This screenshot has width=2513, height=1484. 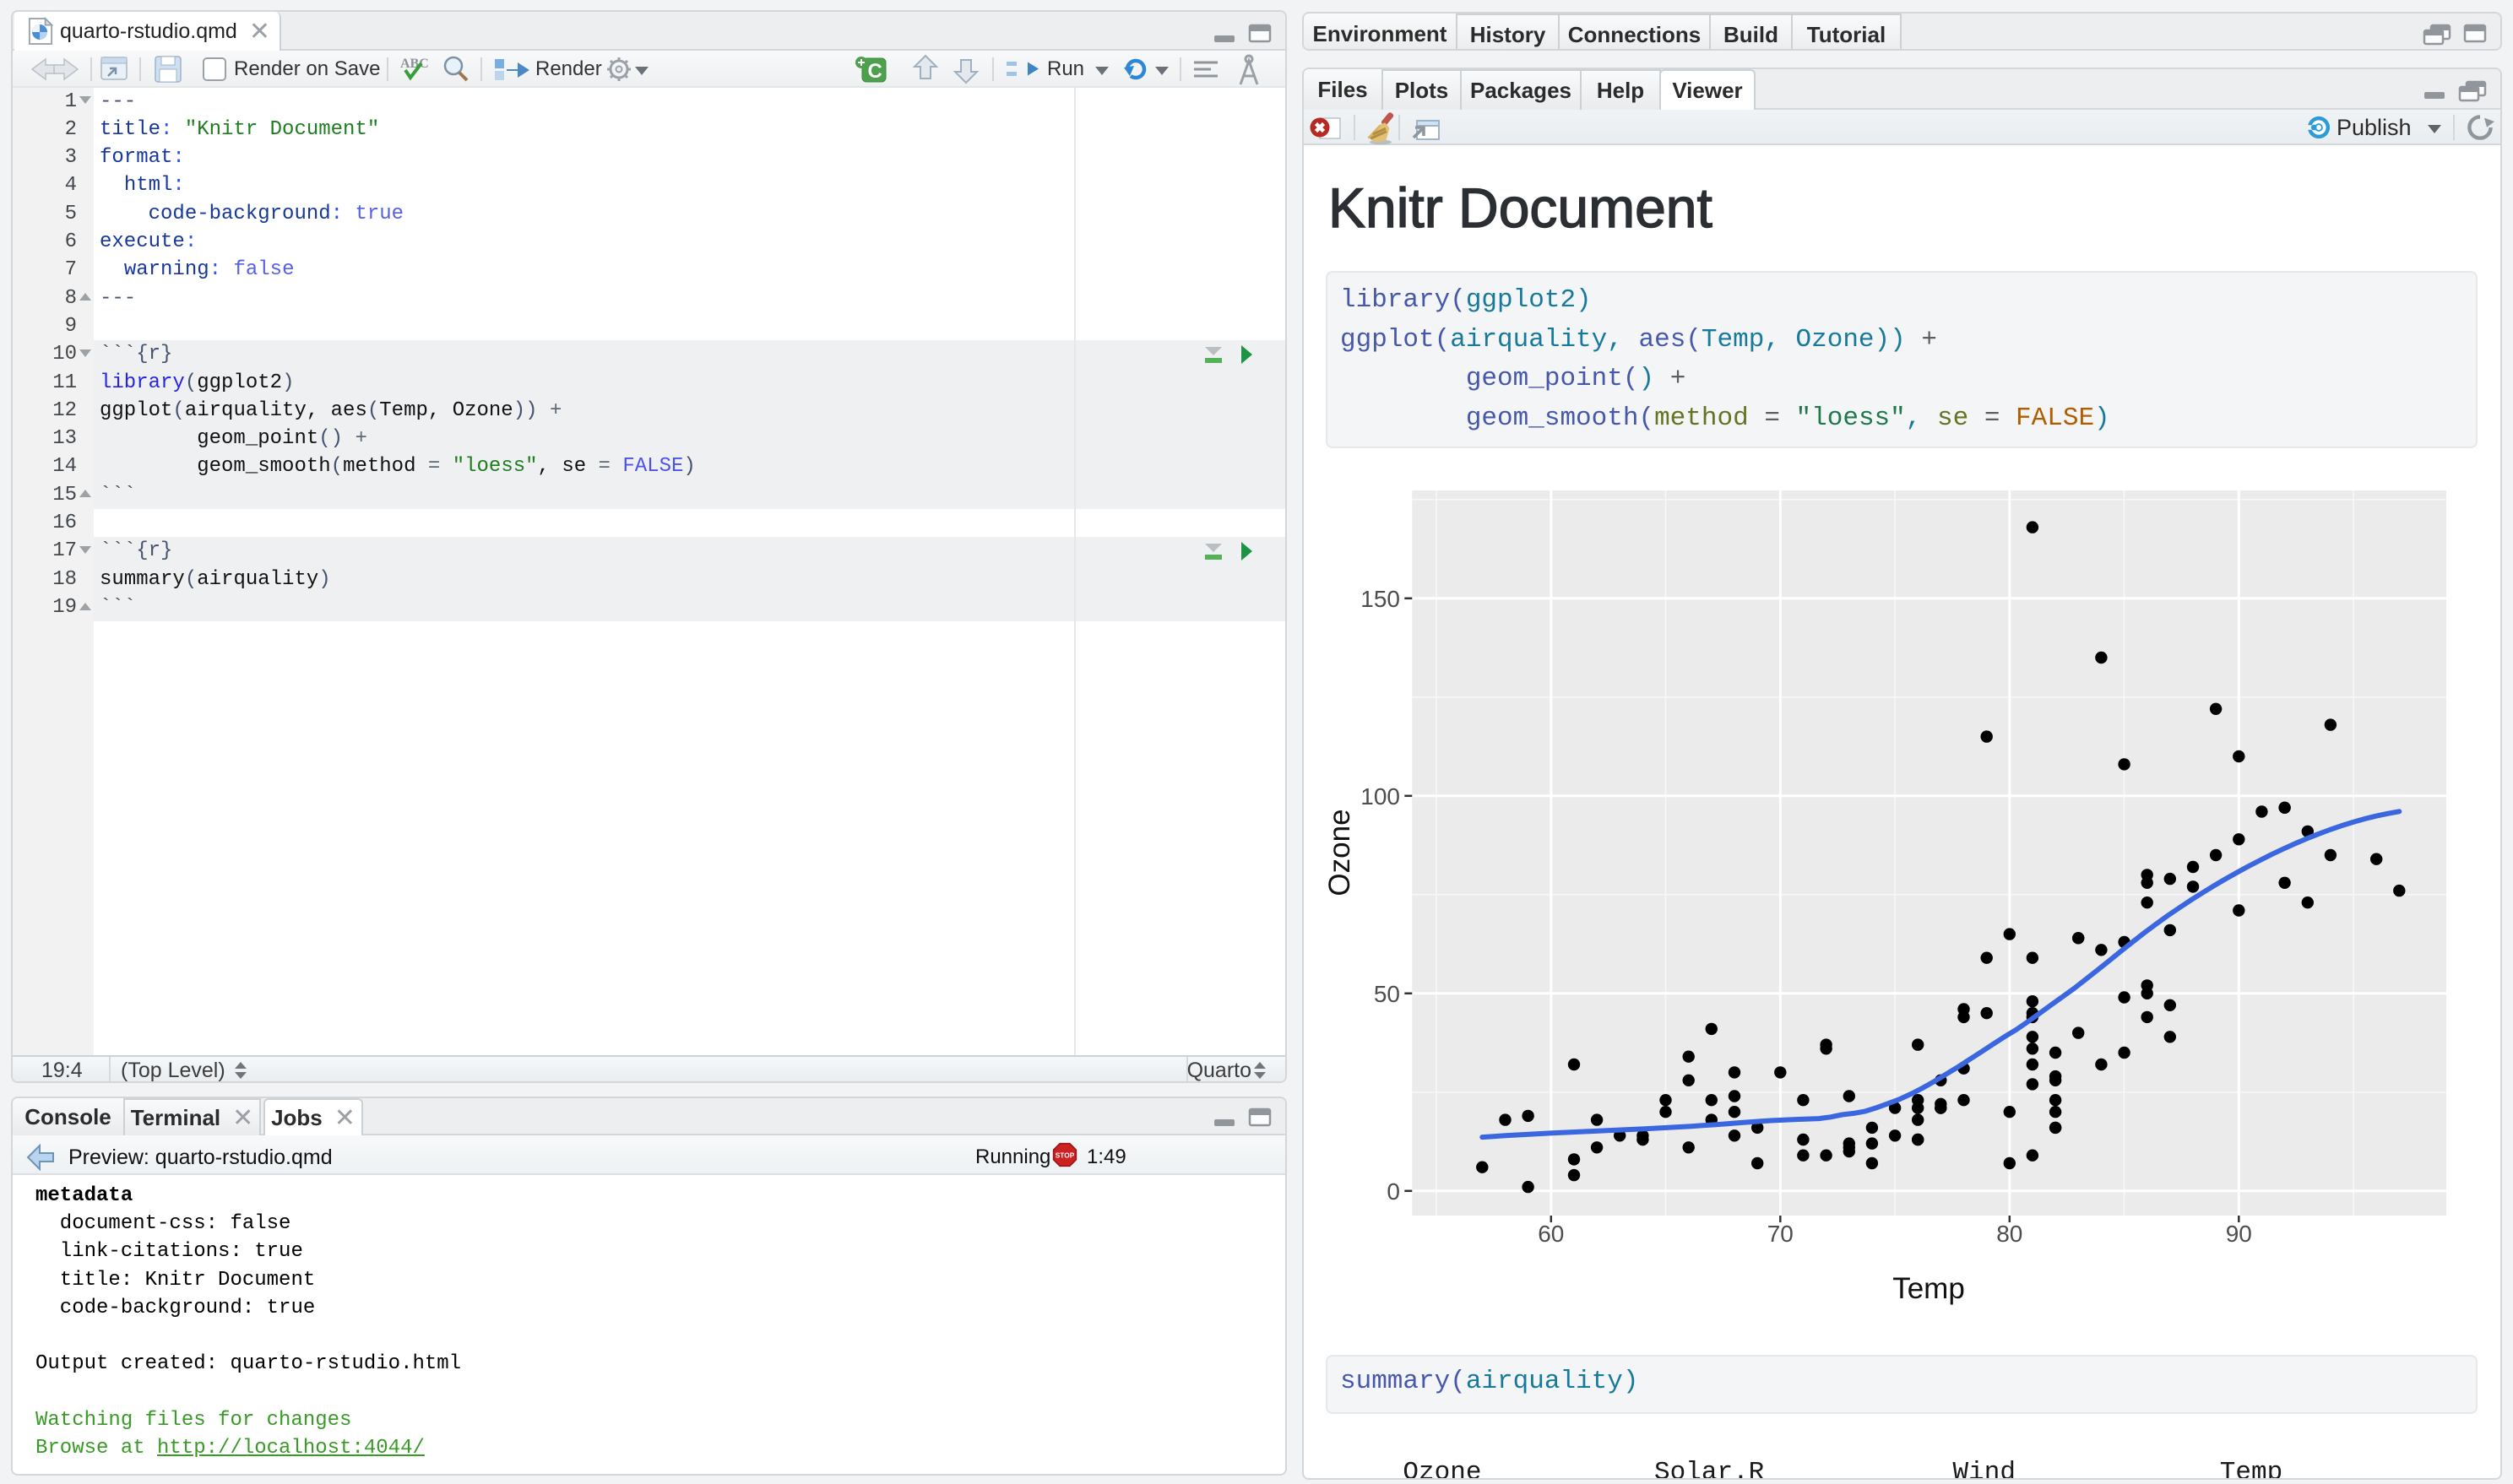 I want to click on svg-text: Render on Save, so click(x=307, y=68).